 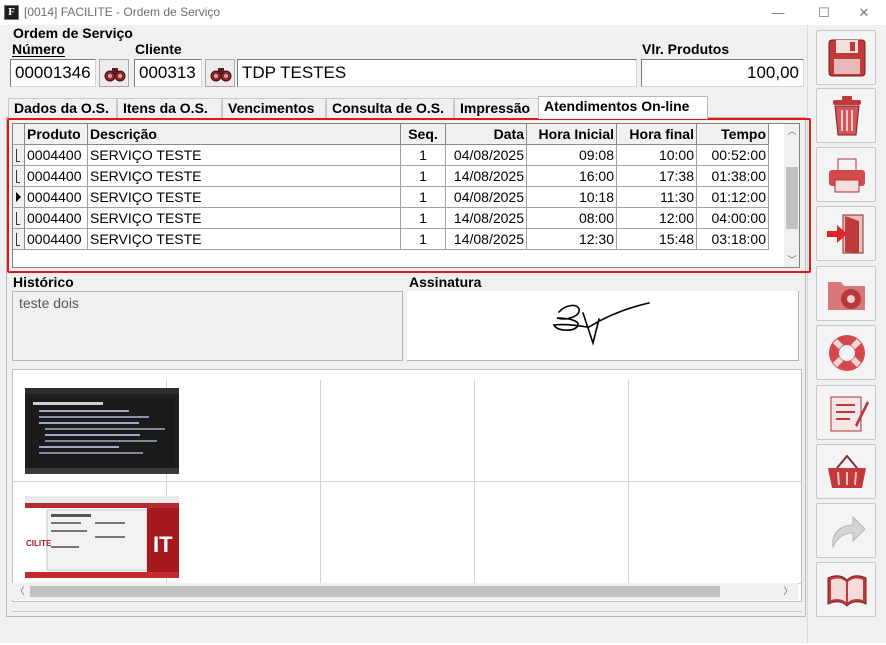 What do you see at coordinates (722, 73) in the screenshot?
I see `vlr-produtos-field: 100,00` at bounding box center [722, 73].